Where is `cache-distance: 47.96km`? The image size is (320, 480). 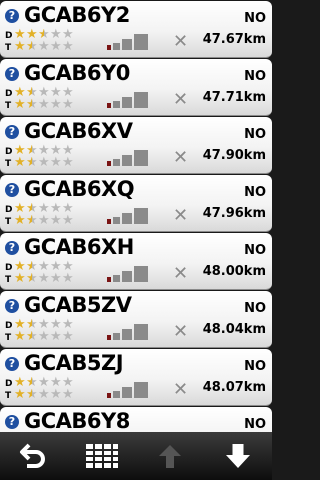 cache-distance: 47.96km is located at coordinates (234, 213).